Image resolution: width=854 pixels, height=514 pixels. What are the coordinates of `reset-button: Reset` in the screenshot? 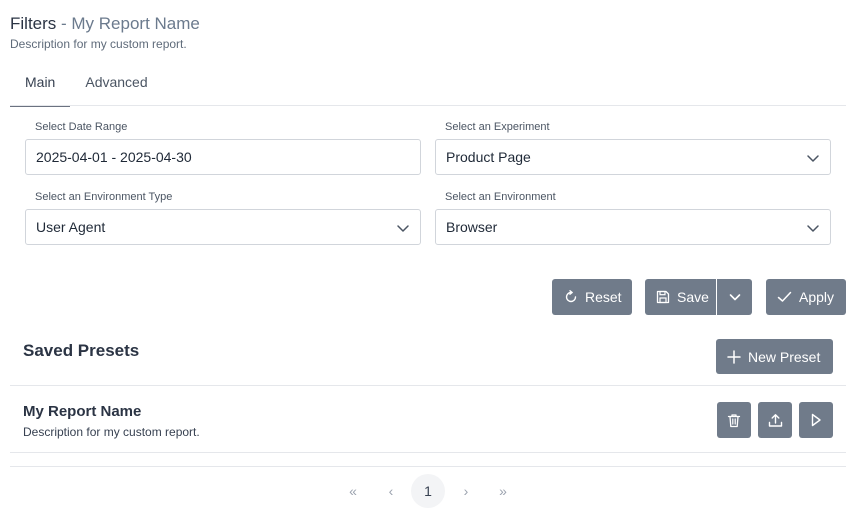 It's located at (592, 297).